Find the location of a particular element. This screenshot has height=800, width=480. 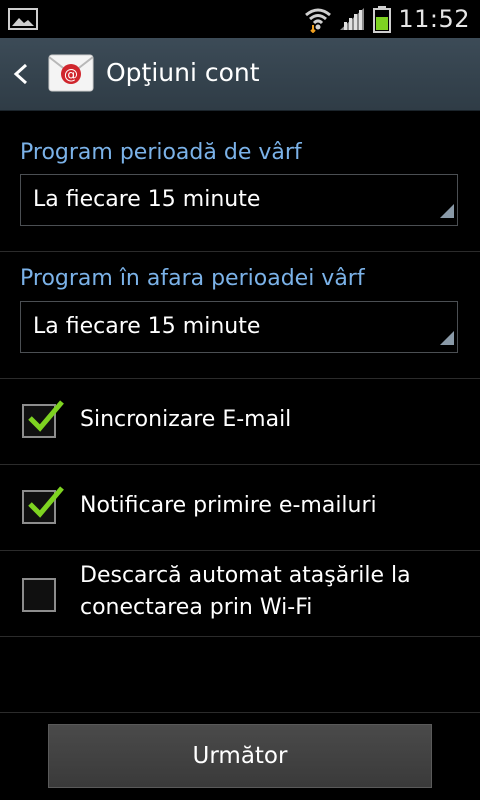

sync-email-checkbox is located at coordinates (43, 419).